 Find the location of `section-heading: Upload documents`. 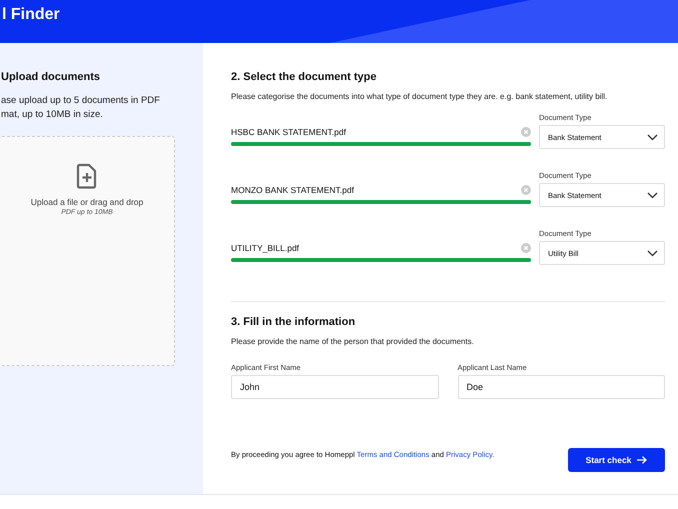

section-heading: Upload documents is located at coordinates (51, 77).